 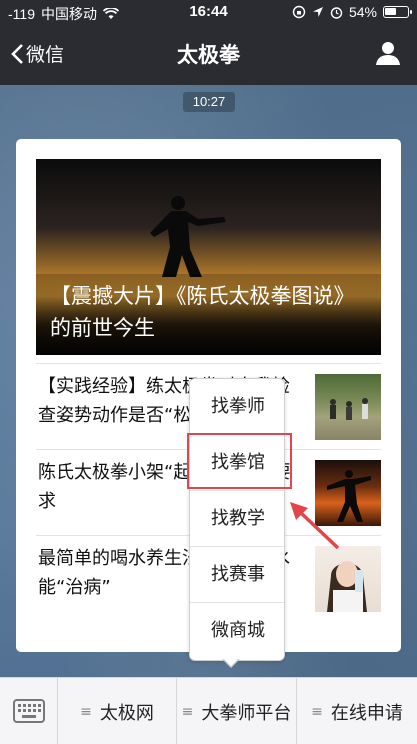 What do you see at coordinates (238, 575) in the screenshot?
I see `menu-item-find-events: 找赛事` at bounding box center [238, 575].